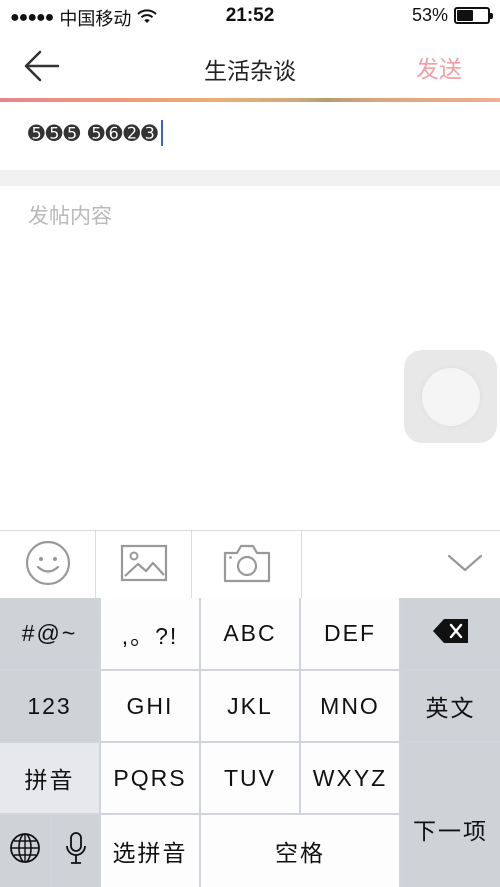  Describe the element at coordinates (439, 67) in the screenshot. I see `send-button: 发送` at that location.